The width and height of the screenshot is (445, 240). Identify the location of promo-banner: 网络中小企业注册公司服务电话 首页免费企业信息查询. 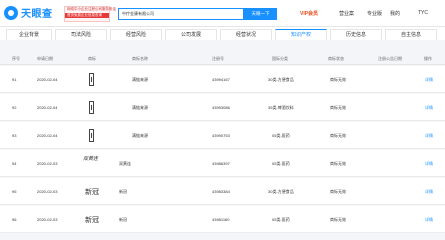
(90, 14).